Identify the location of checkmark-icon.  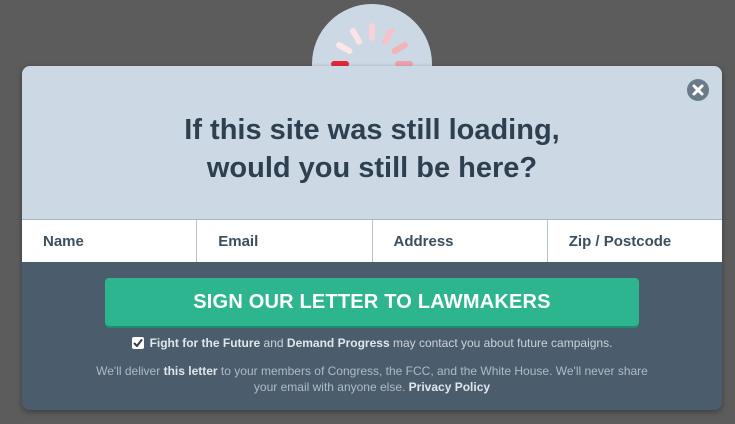
(138, 343).